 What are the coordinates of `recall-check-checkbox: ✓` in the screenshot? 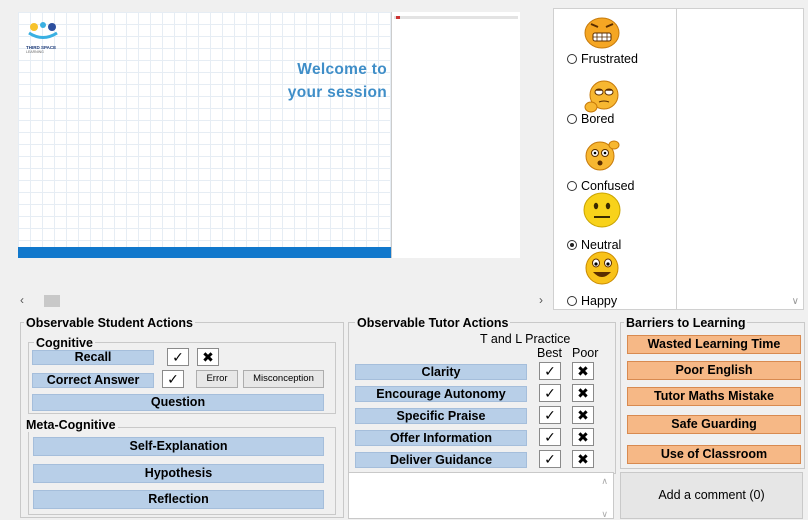 It's located at (178, 357).